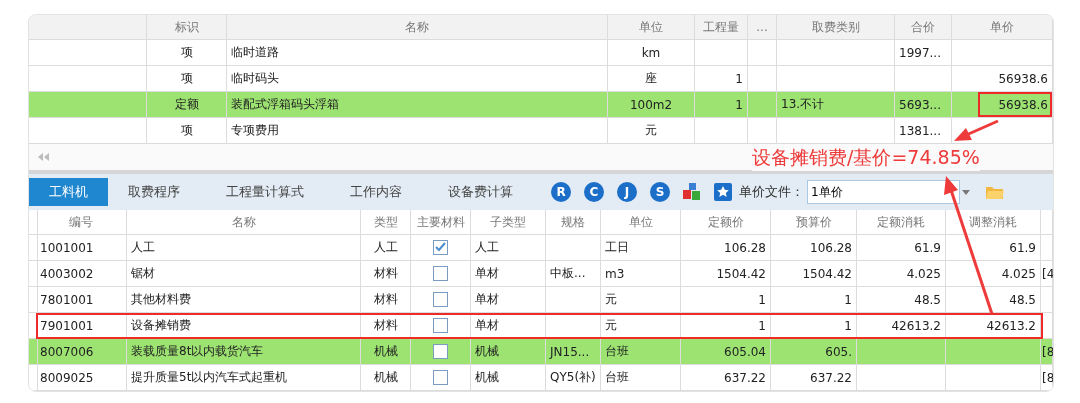 Image resolution: width=1080 pixels, height=403 pixels. I want to click on scroll-left-icon, so click(43, 157).